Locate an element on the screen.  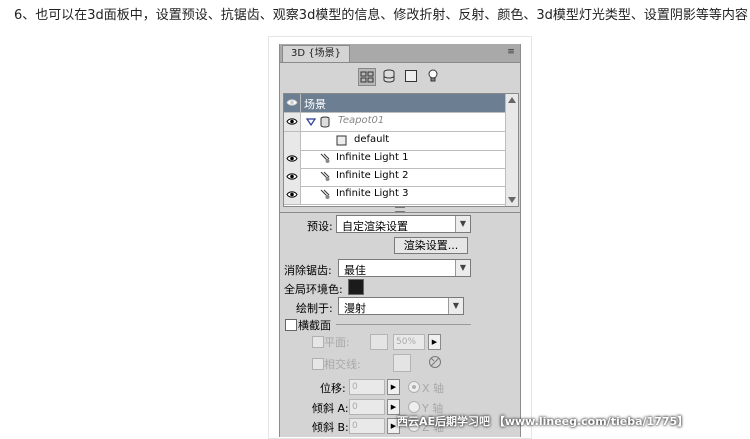
axis-x-radio is located at coordinates (414, 387).